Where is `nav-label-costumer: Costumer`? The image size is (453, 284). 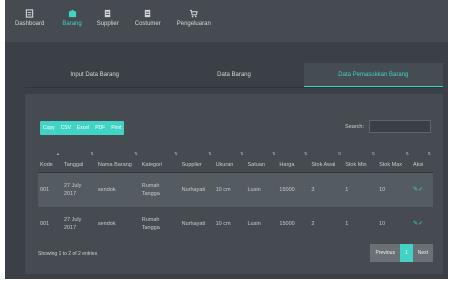 nav-label-costumer: Costumer is located at coordinates (147, 24).